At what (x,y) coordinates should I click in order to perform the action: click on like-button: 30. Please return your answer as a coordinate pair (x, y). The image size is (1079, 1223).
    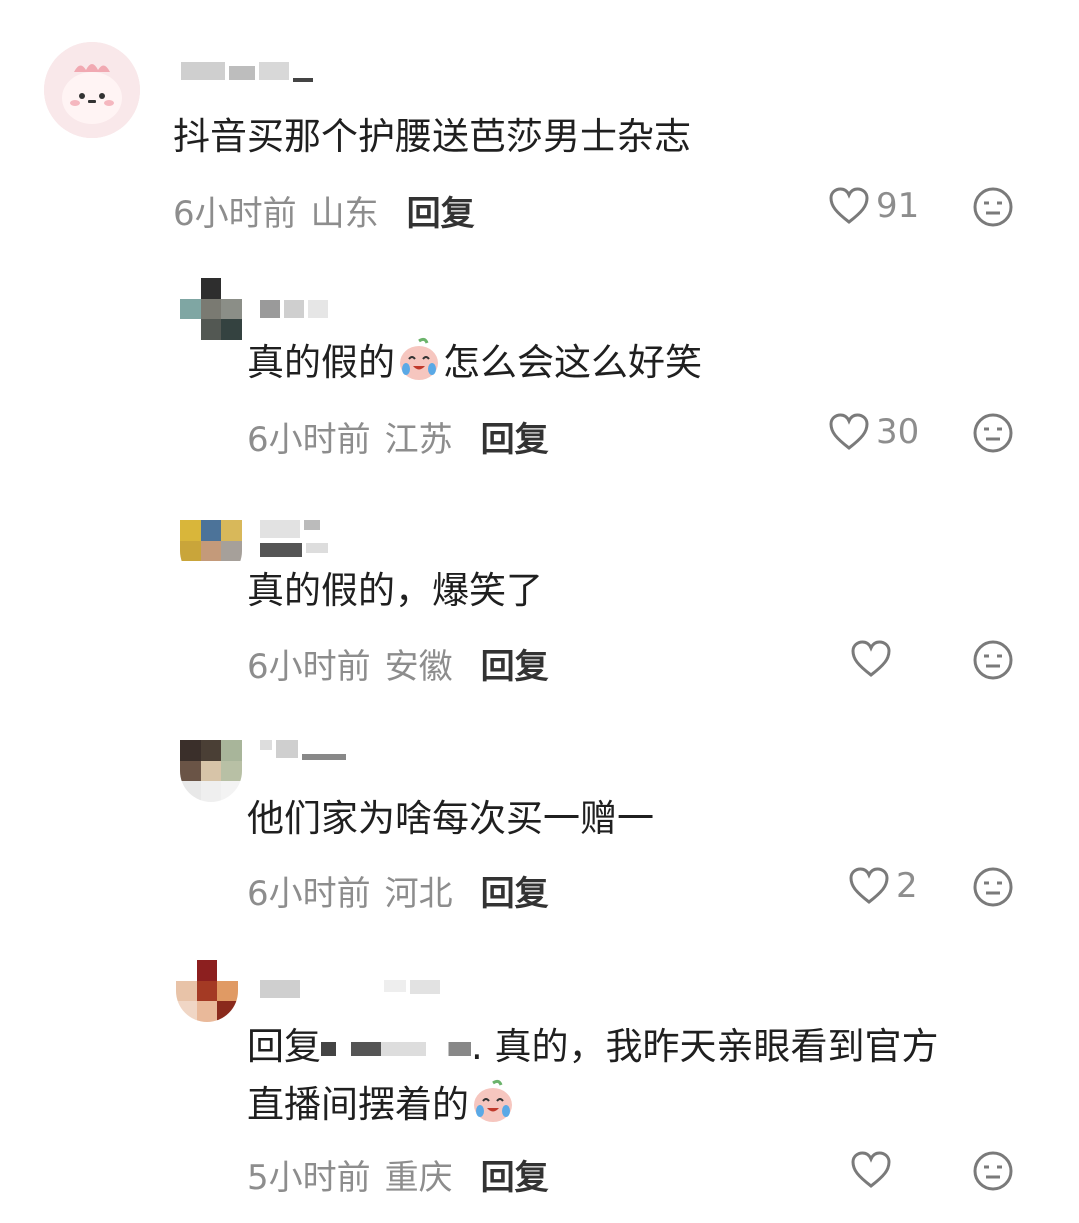
    Looking at the image, I should click on (873, 432).